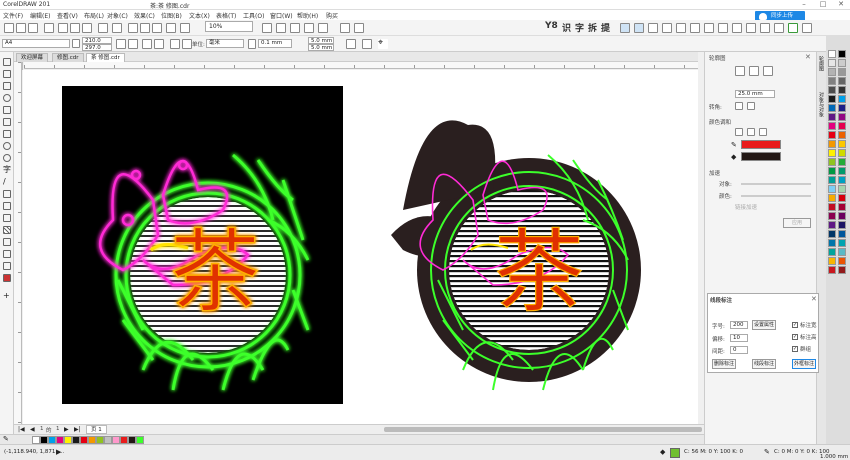 The image size is (850, 460). Describe the element at coordinates (795, 325) in the screenshot. I see `width-checkbox: ✓` at that location.